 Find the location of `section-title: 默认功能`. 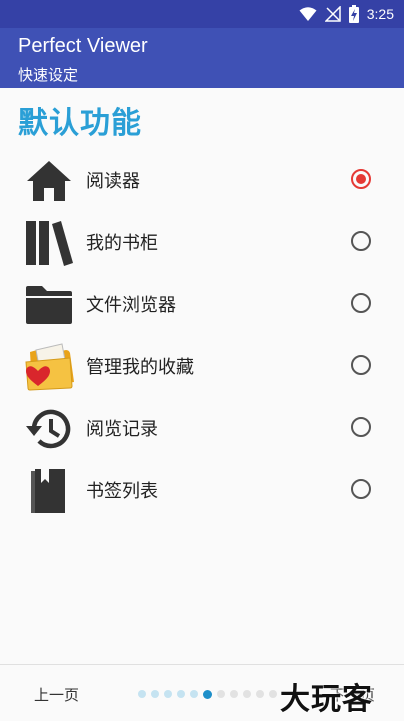

section-title: 默认功能 is located at coordinates (80, 123).